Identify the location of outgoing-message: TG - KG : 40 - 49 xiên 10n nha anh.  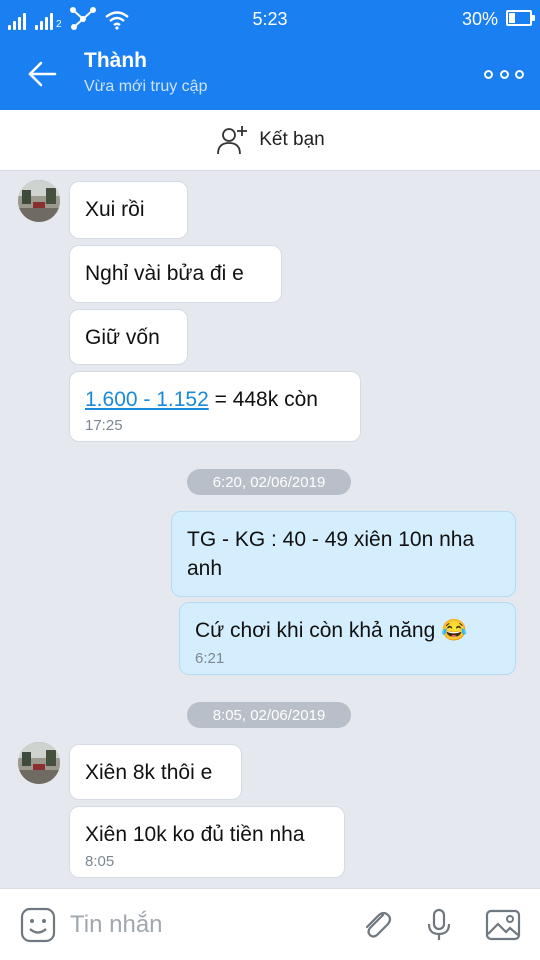
(343, 554).